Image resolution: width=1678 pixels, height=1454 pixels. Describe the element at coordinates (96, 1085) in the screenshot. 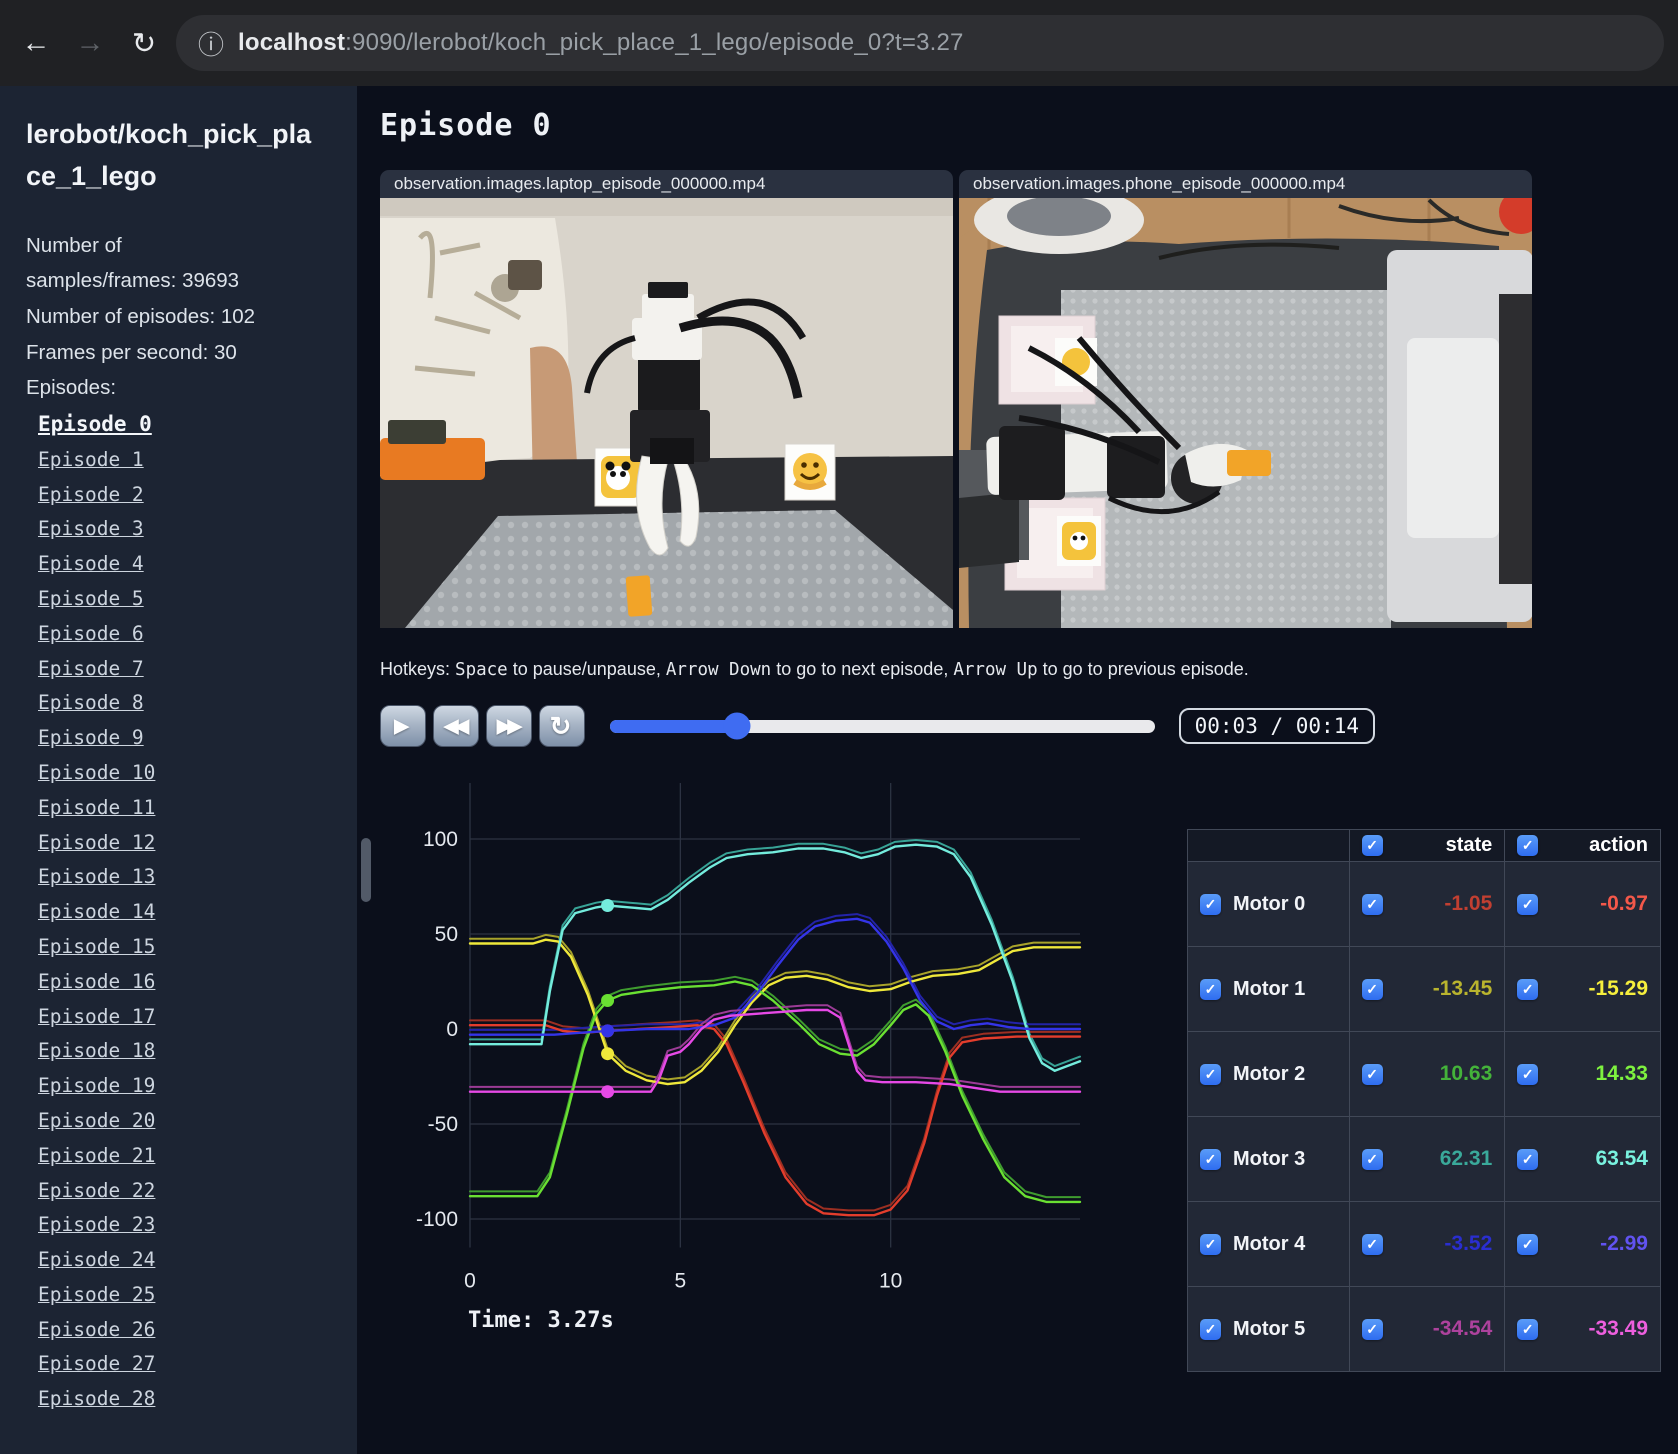

I see `episode-link: Episode 19` at that location.